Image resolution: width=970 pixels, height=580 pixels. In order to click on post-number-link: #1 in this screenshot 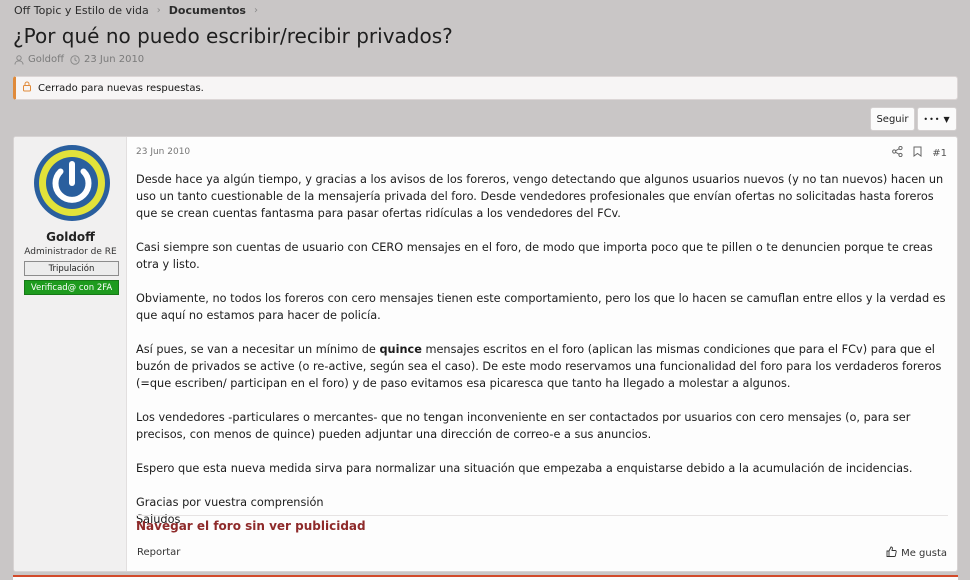, I will do `click(939, 153)`.